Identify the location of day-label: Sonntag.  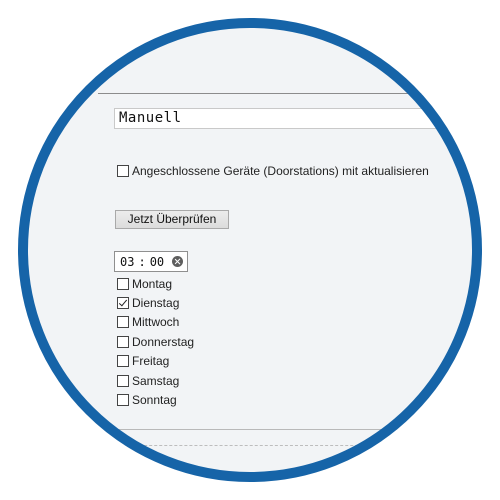
(154, 400).